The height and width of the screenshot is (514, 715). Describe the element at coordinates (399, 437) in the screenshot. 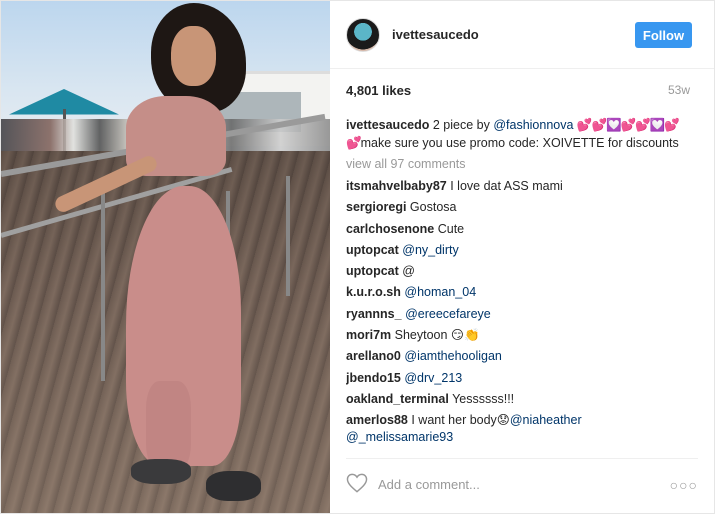

I see `comment-mention: @_melissamarie93` at that location.